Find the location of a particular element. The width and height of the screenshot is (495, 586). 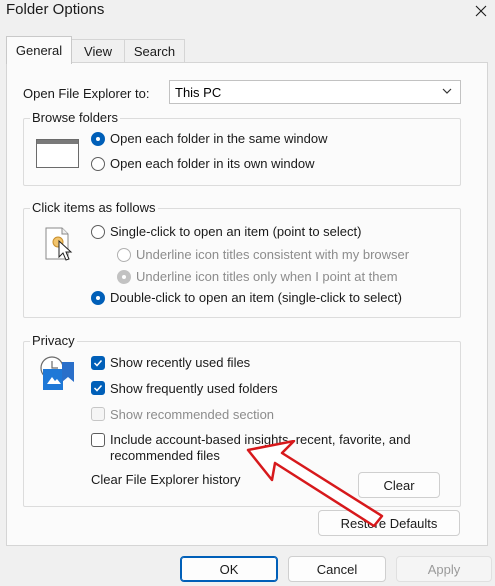

browse-folders-illustration-icon is located at coordinates (57, 153).